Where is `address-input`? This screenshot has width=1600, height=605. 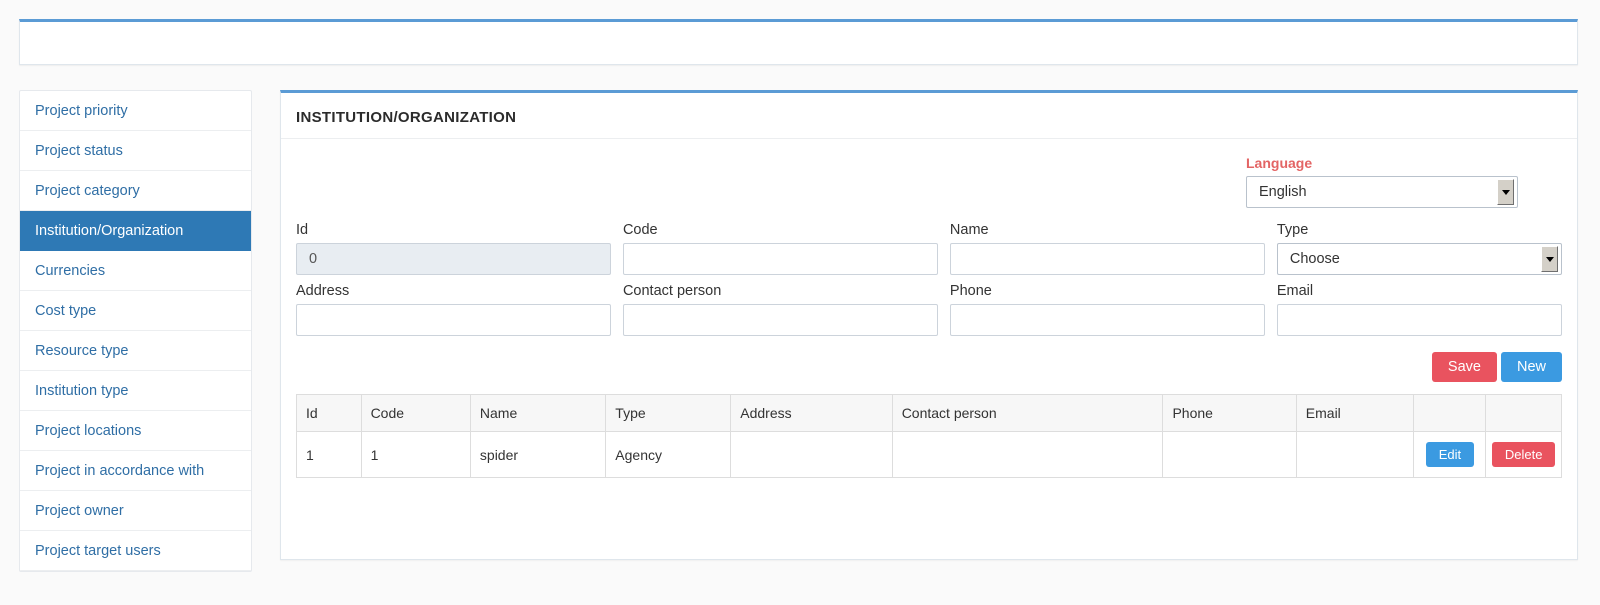
address-input is located at coordinates (453, 320).